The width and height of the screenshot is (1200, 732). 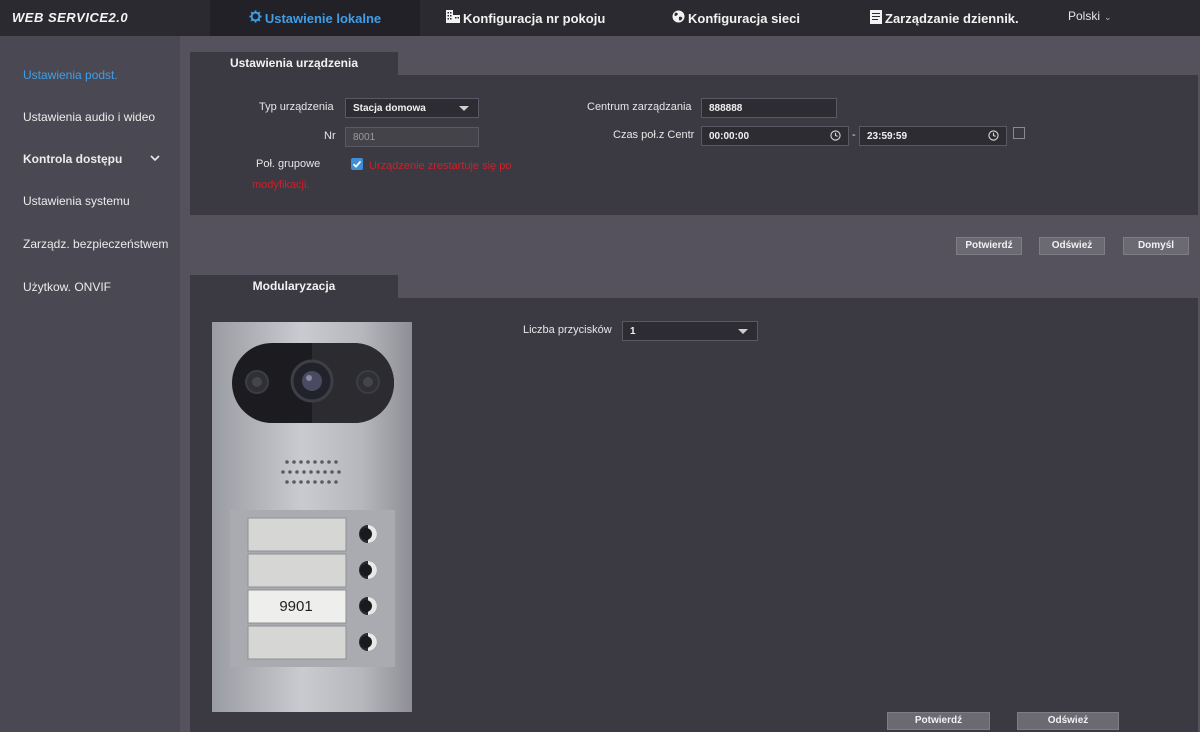 I want to click on language-value: Polski, so click(x=1084, y=16).